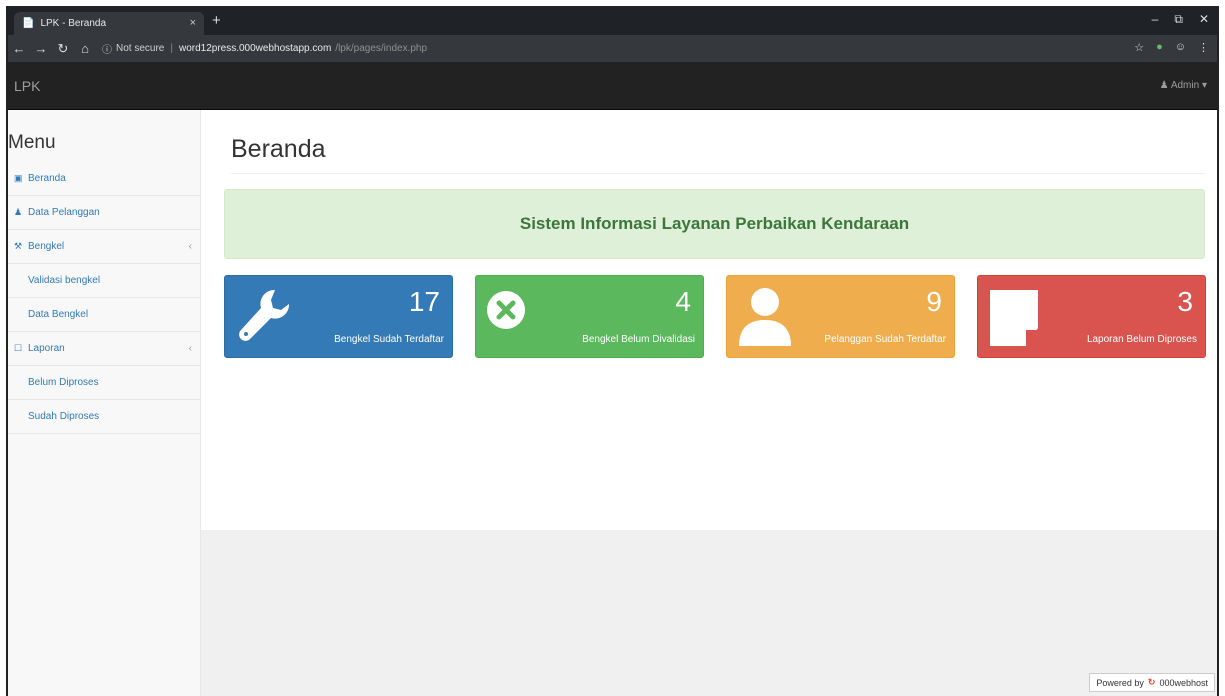 The image size is (1225, 696). I want to click on dashboard-icon: ▣, so click(18, 178).